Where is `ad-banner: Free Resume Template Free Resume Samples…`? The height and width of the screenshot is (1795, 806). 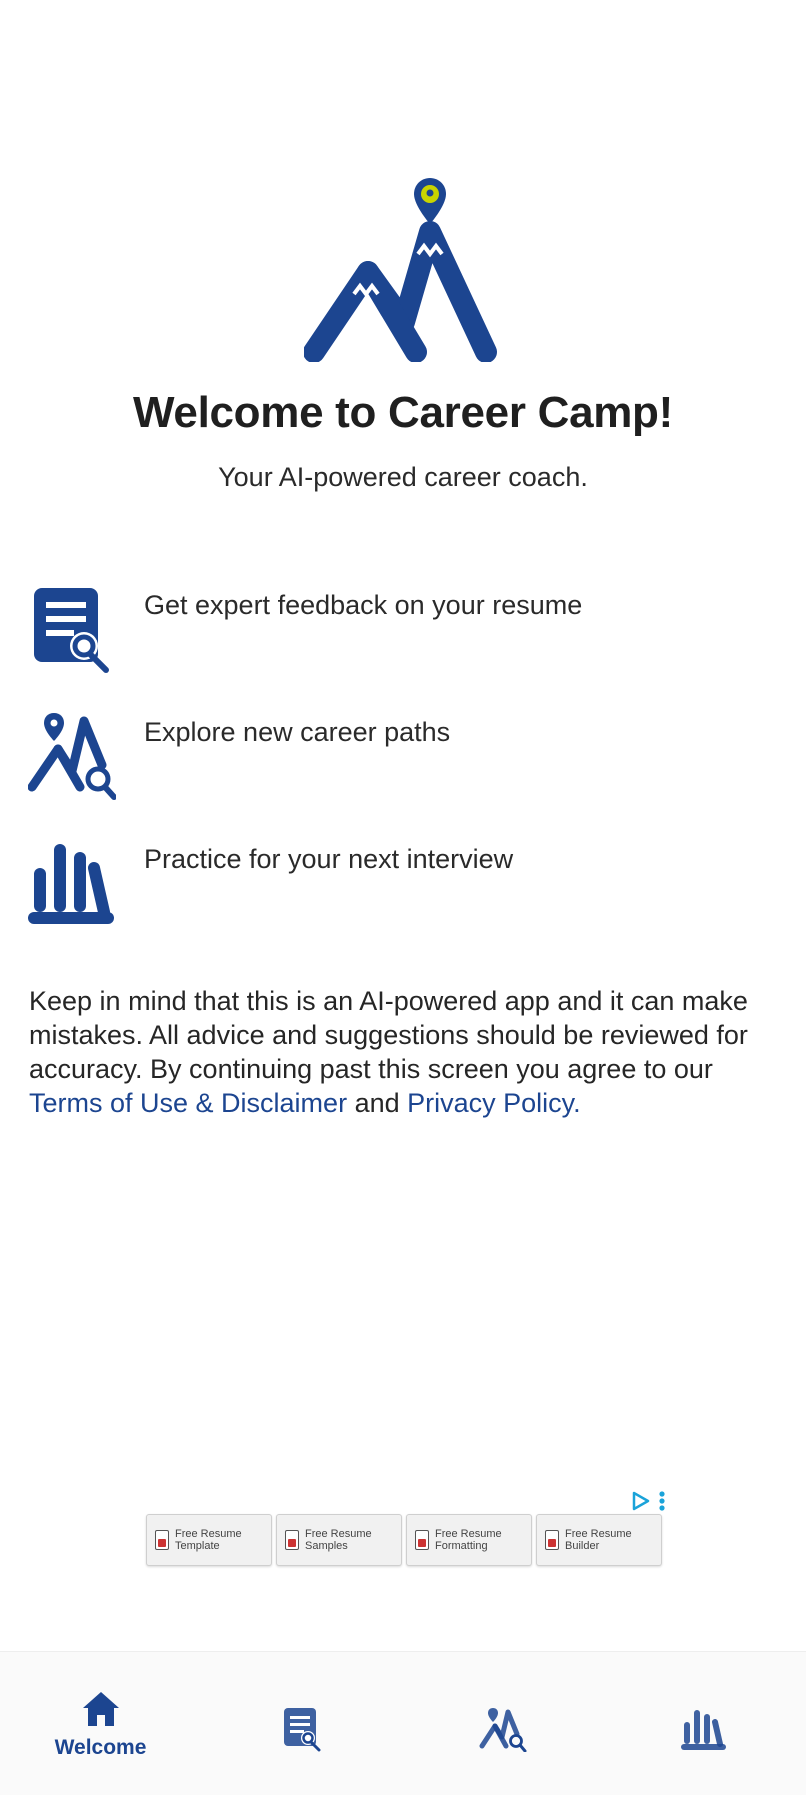 ad-banner: Free Resume Template Free Resume Samples… is located at coordinates (406, 1530).